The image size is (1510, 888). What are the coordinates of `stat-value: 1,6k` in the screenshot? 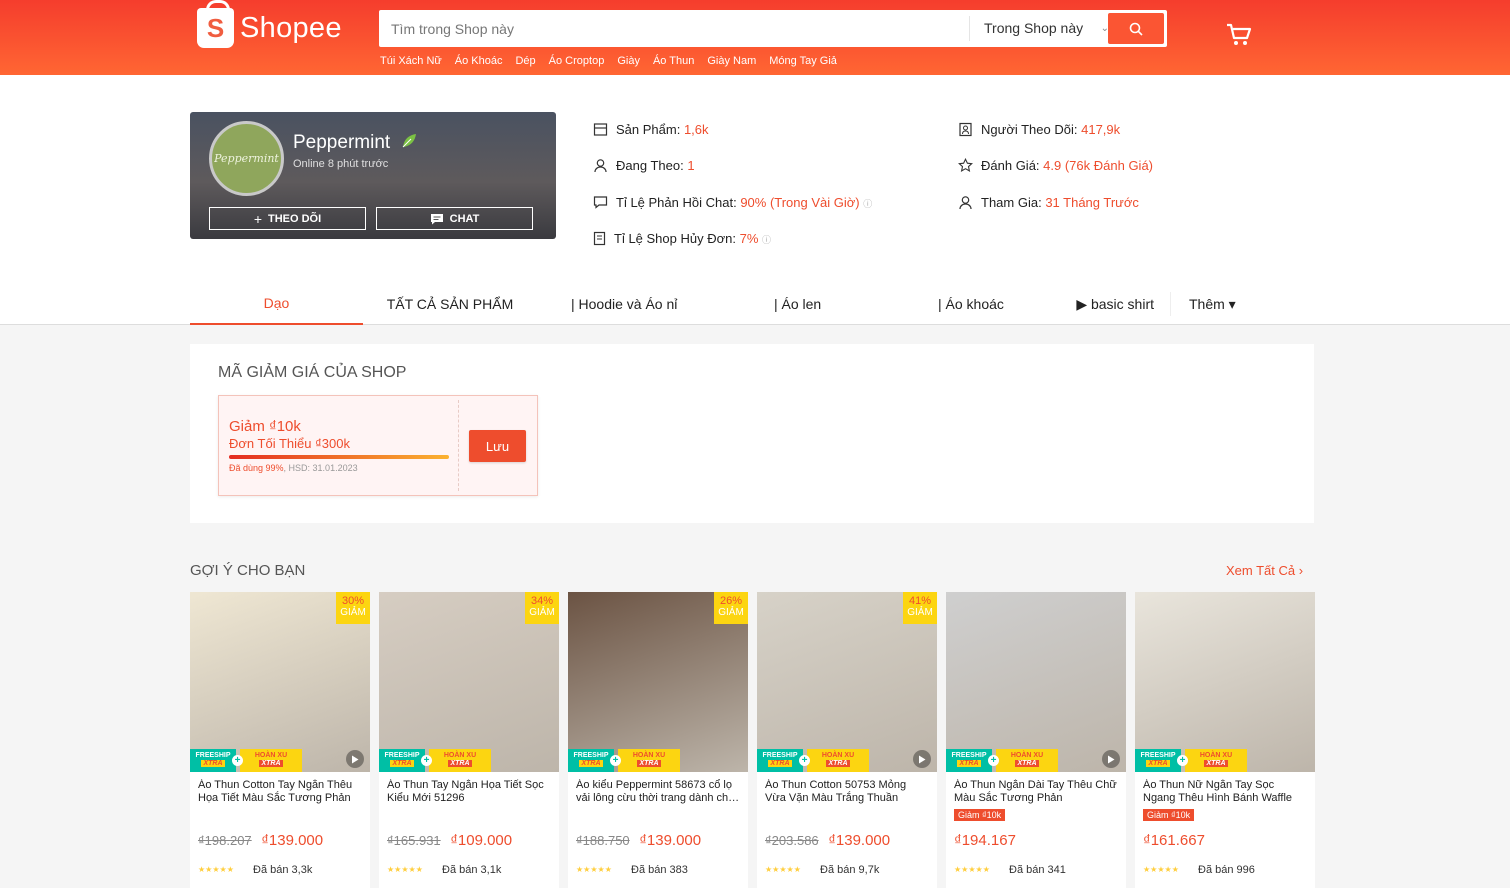 It's located at (696, 129).